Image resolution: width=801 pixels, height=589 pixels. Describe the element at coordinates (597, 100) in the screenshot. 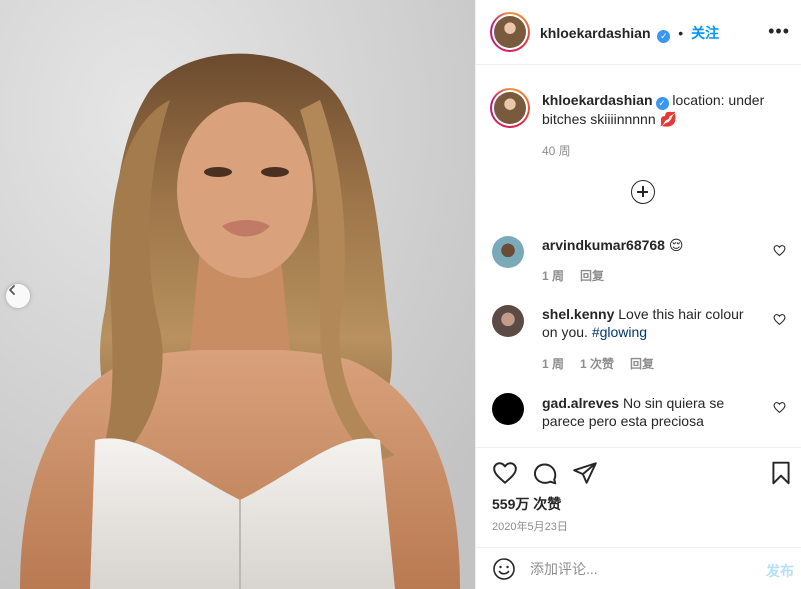

I see `caption-username: khloekardashian` at that location.